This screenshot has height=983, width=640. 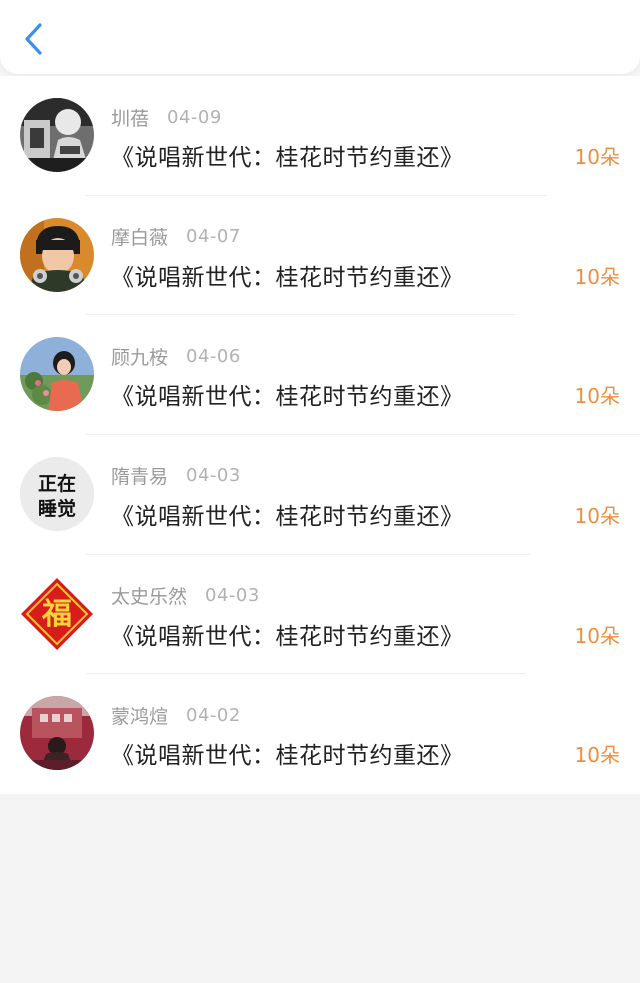 I want to click on top-nav-bar, so click(x=320, y=37).